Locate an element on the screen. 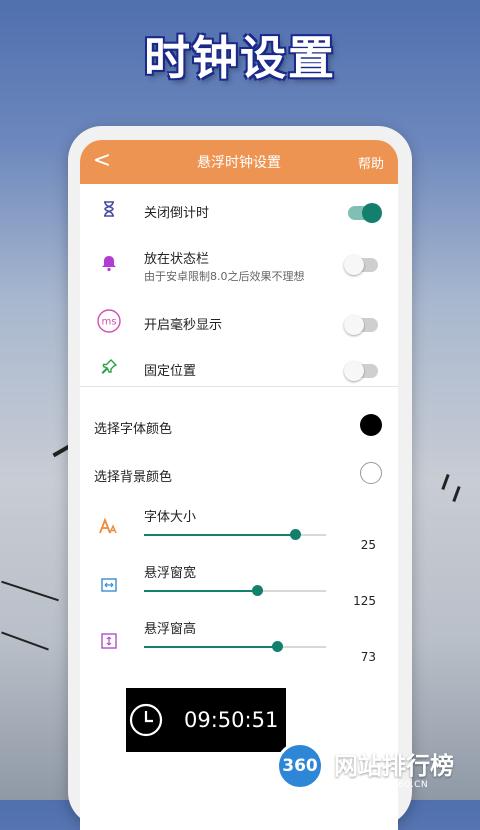 The height and width of the screenshot is (830, 480). setting-row-fixed-position: 固定位置 is located at coordinates (239, 368).